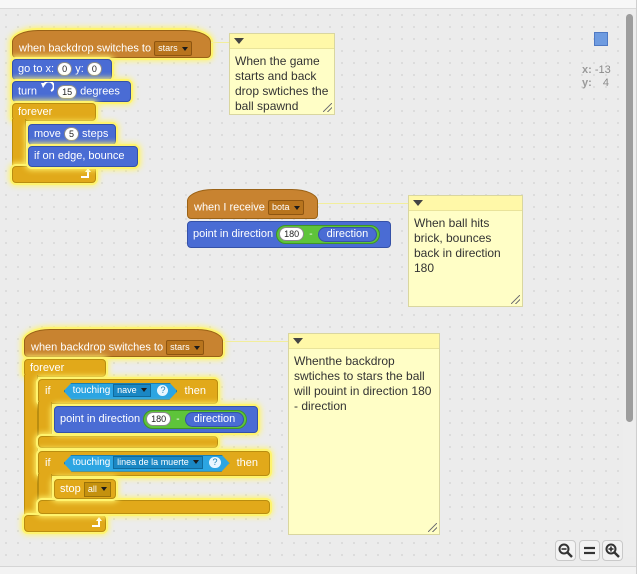 The image size is (641, 574). I want to click on if-on-edge-bounce-block: if on edge, bounce, so click(83, 156).